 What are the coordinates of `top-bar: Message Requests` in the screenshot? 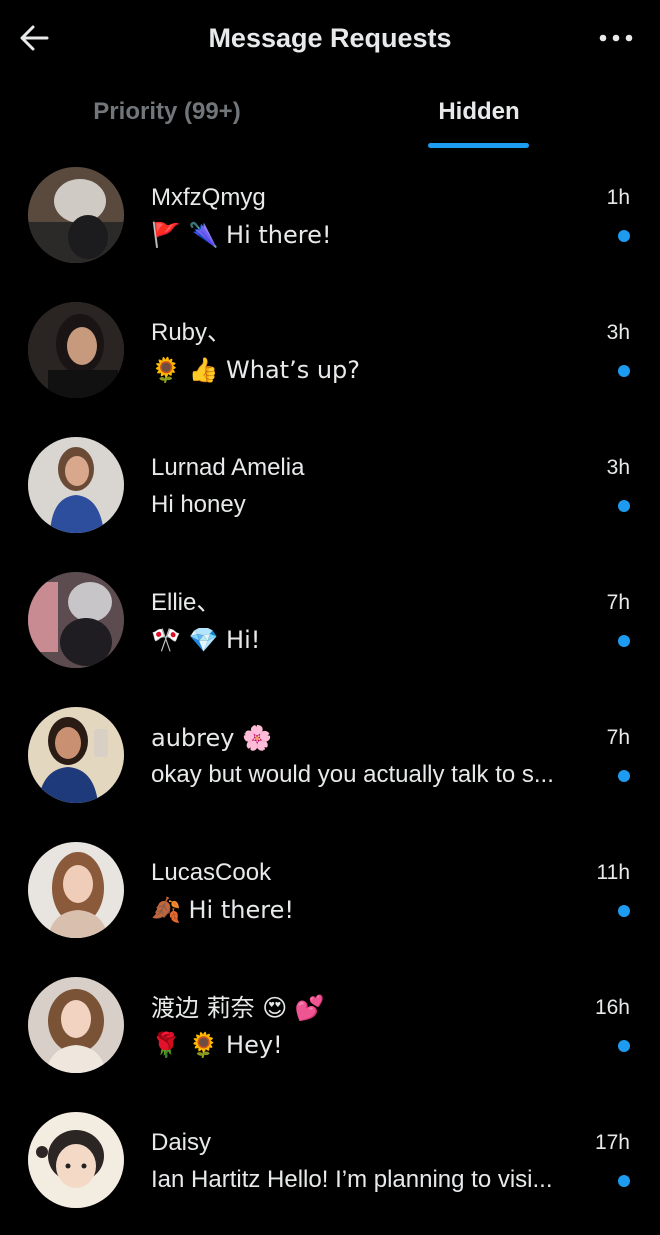 It's located at (330, 38).